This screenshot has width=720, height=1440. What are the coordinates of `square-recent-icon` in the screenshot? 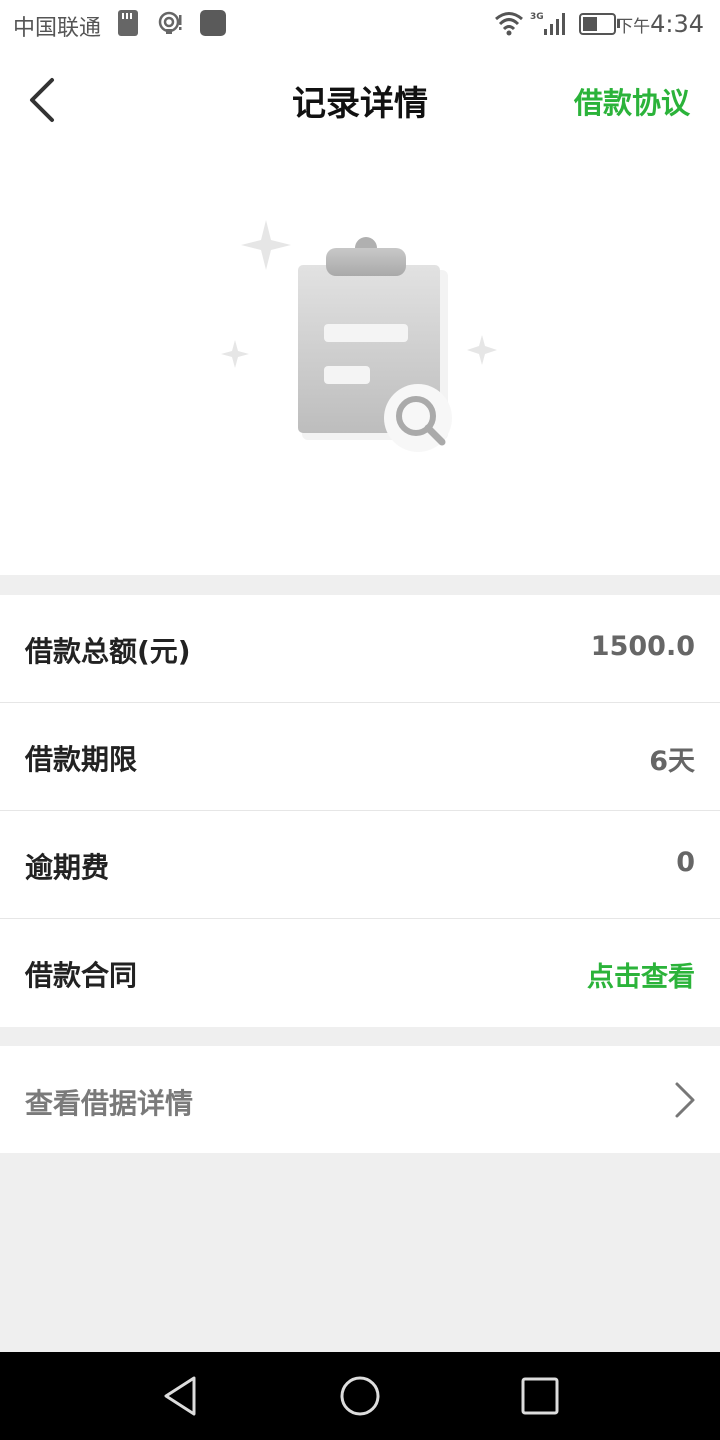 It's located at (540, 1396).